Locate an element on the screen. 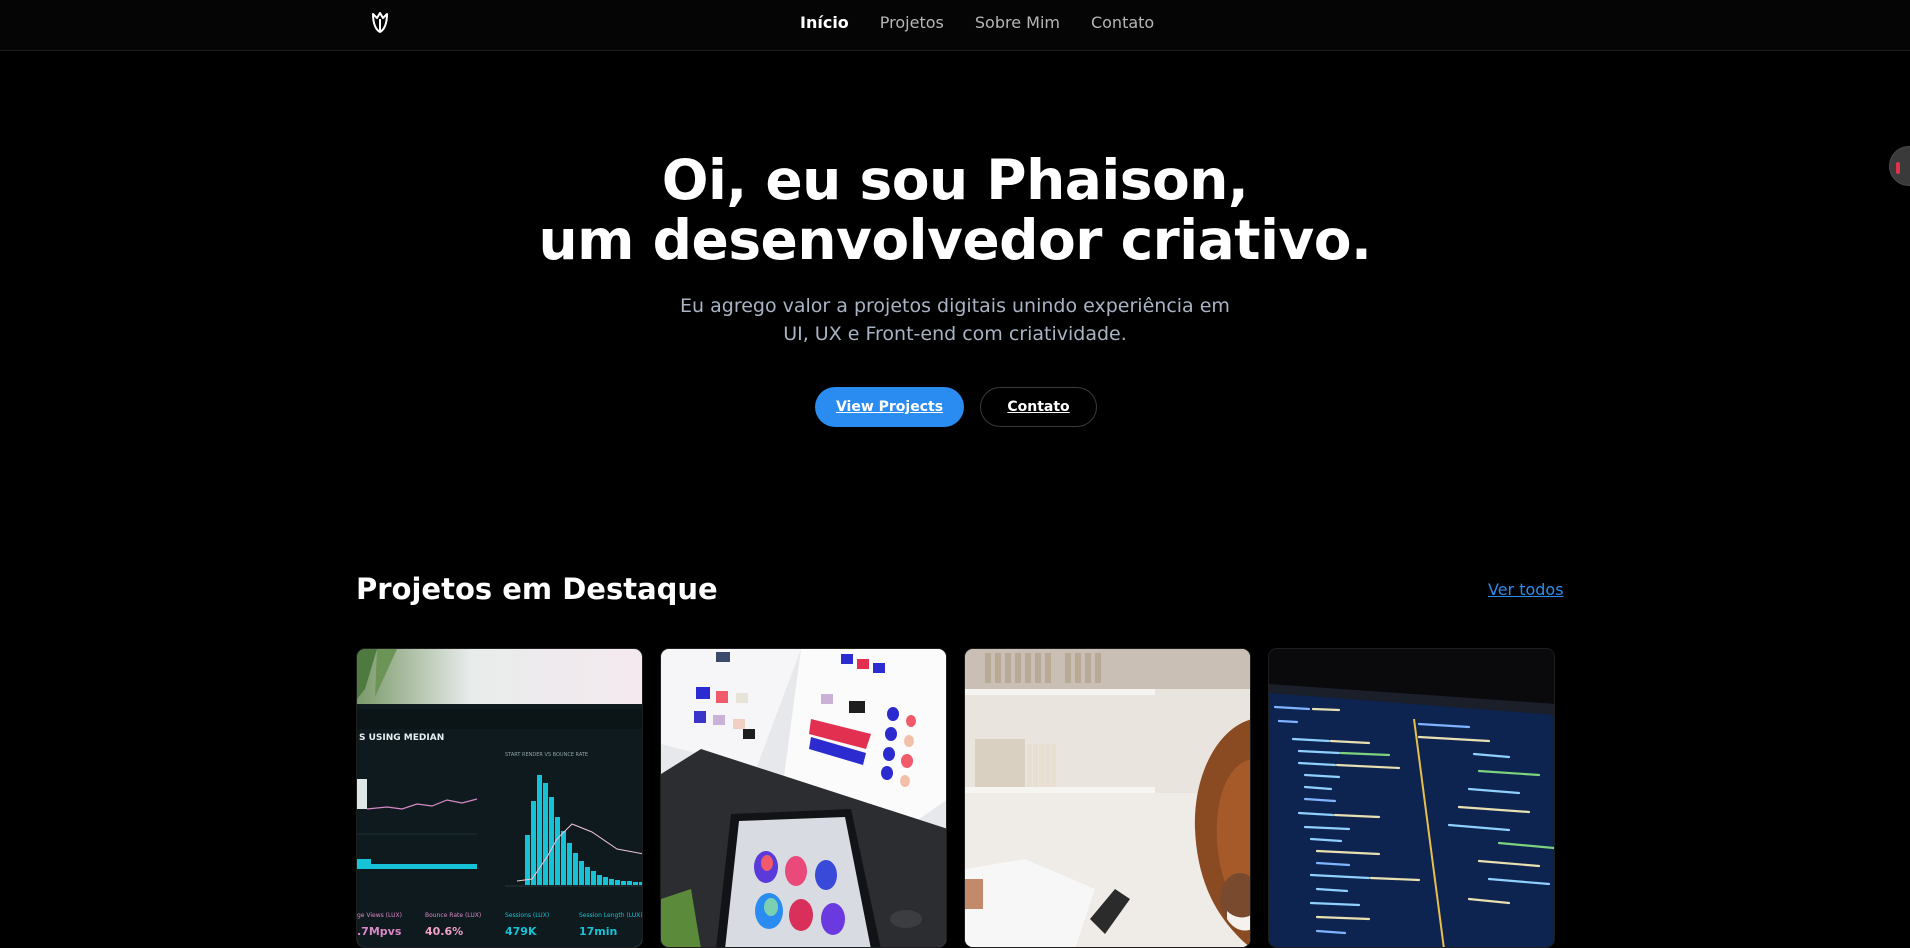 The width and height of the screenshot is (1910, 948). contact-button: Contato is located at coordinates (1038, 407).